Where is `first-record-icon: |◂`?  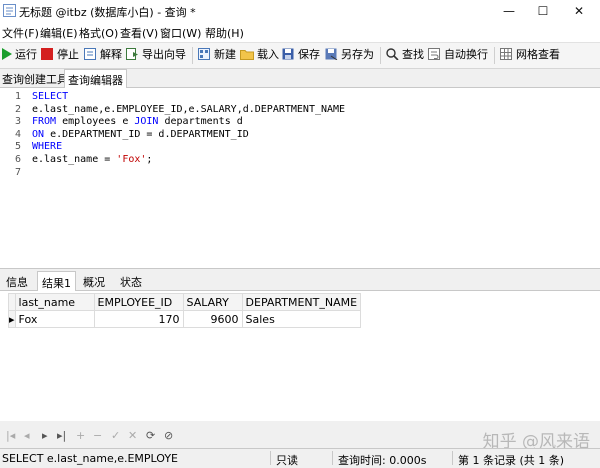 first-record-icon: |◂ is located at coordinates (10, 435).